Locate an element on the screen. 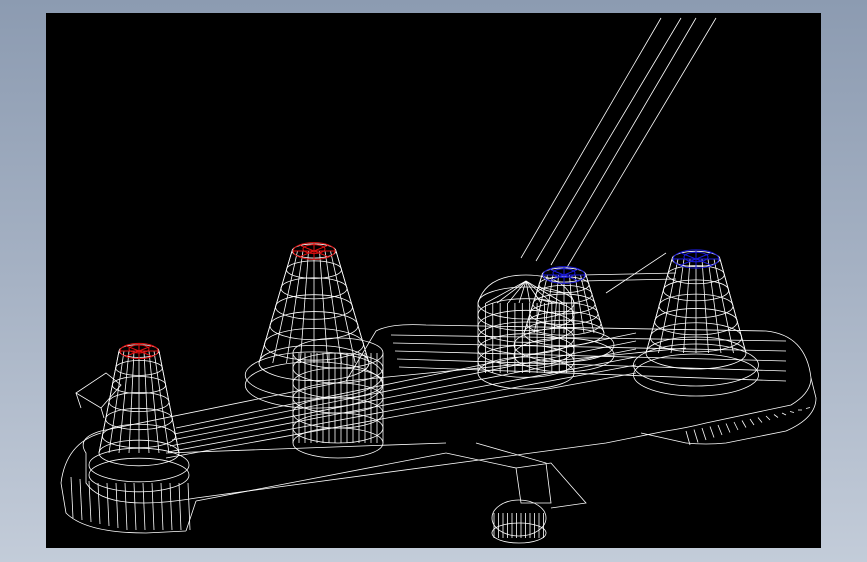 Image resolution: width=867 pixels, height=562 pixels. hot-valve-left-cap is located at coordinates (139, 351).